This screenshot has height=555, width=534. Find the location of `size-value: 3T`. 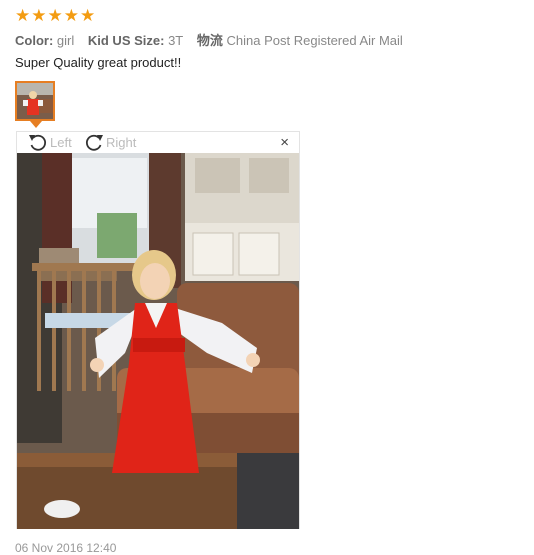

size-value: 3T is located at coordinates (176, 40).